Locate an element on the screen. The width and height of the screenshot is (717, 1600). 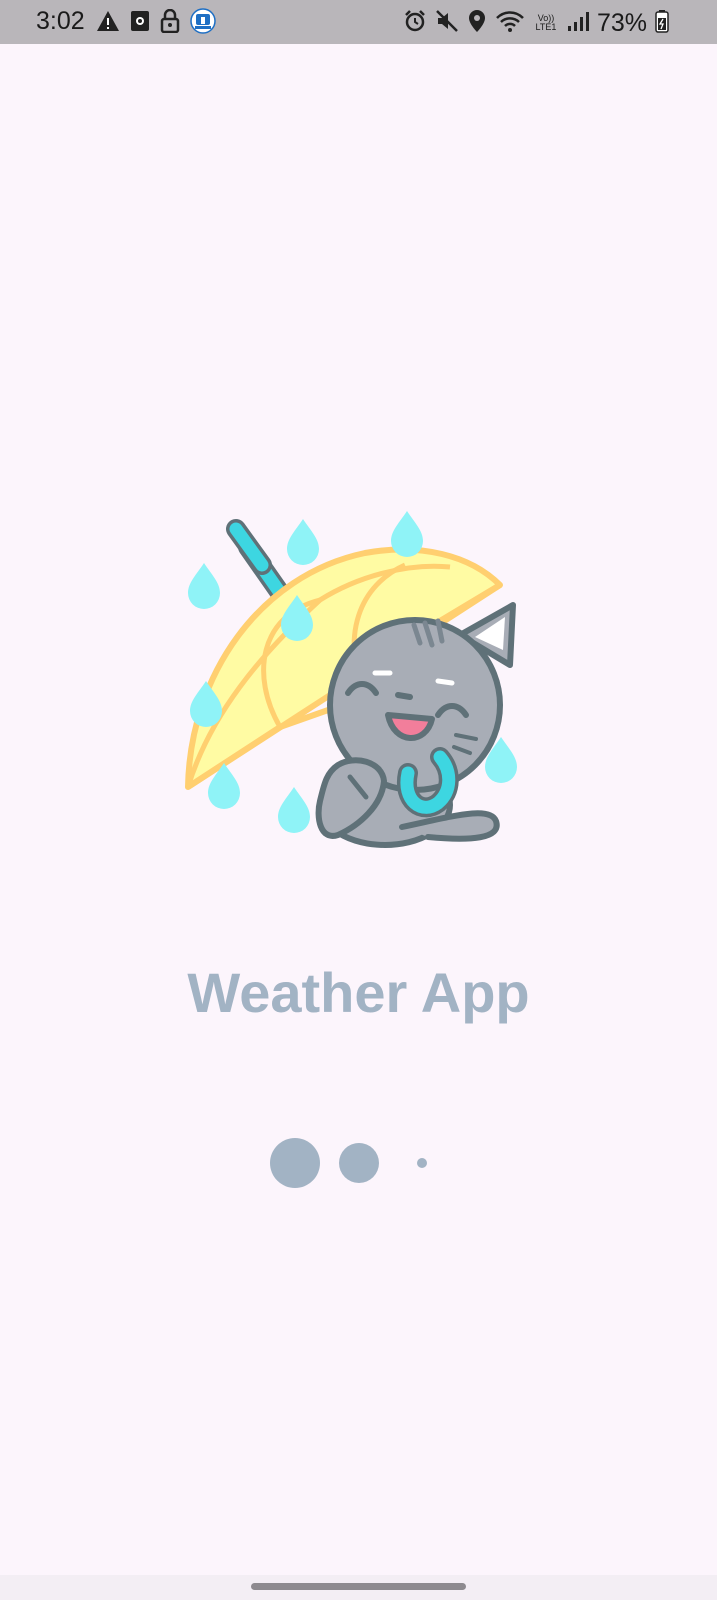
alarm-icon is located at coordinates (415, 23).